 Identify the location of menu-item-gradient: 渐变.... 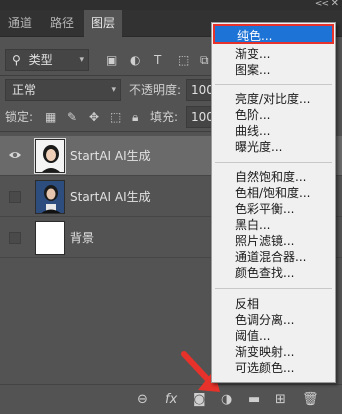
(273, 54).